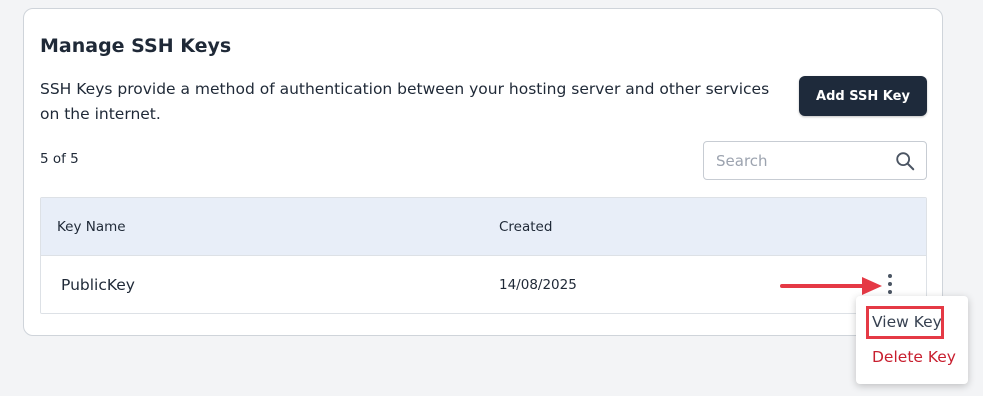  What do you see at coordinates (538, 285) in the screenshot?
I see `created-date-cell: 14/08/2025` at bounding box center [538, 285].